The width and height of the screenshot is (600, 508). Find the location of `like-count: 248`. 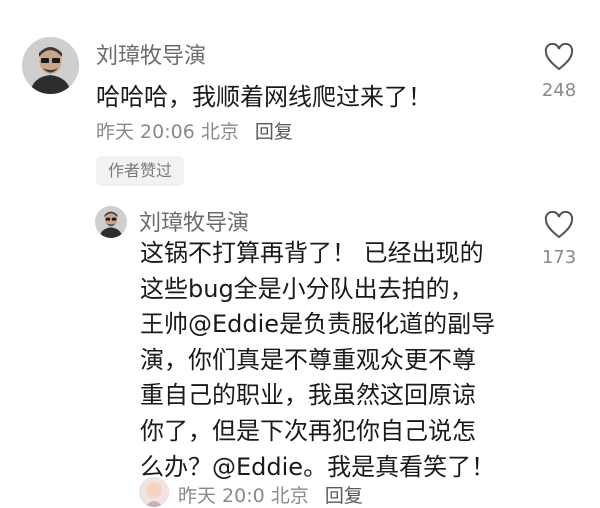

like-count: 248 is located at coordinates (559, 90).